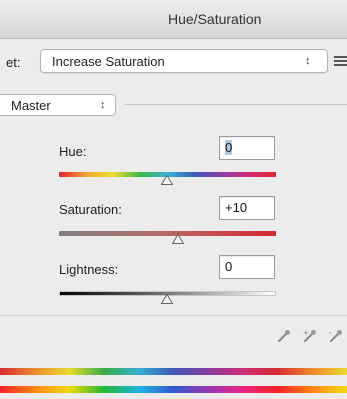 This screenshot has width=347, height=399. What do you see at coordinates (13, 62) in the screenshot?
I see `preset-label: et:` at bounding box center [13, 62].